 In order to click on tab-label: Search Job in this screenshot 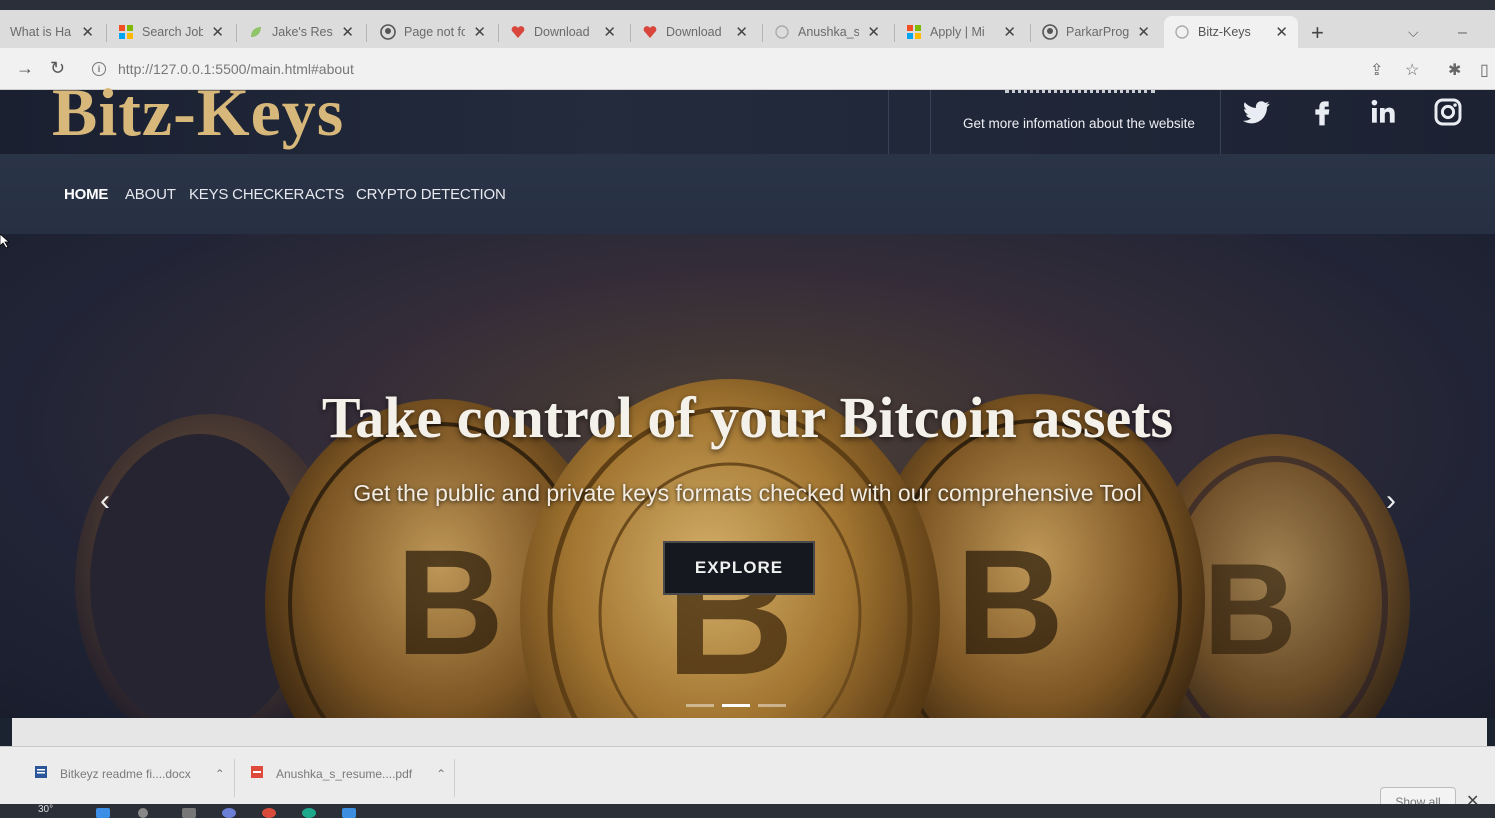, I will do `click(173, 32)`.